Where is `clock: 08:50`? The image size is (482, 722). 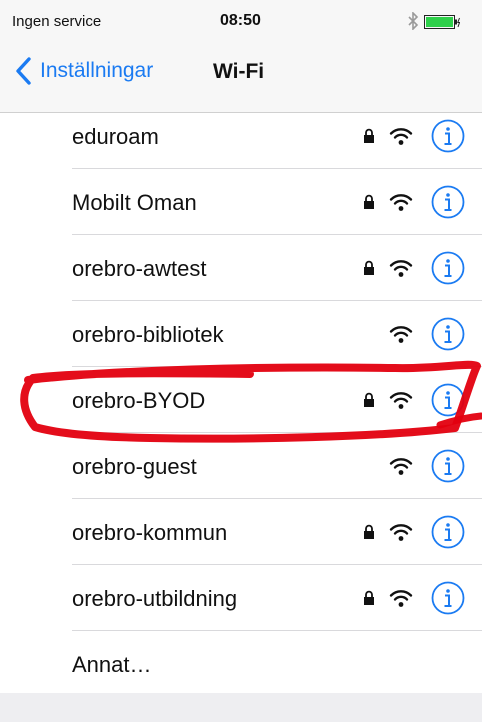
clock: 08:50 is located at coordinates (240, 20).